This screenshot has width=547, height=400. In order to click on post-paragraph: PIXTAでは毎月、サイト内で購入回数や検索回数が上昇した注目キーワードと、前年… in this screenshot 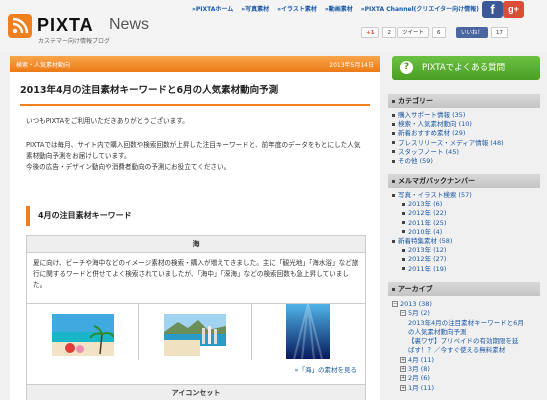, I will do `click(193, 150)`.